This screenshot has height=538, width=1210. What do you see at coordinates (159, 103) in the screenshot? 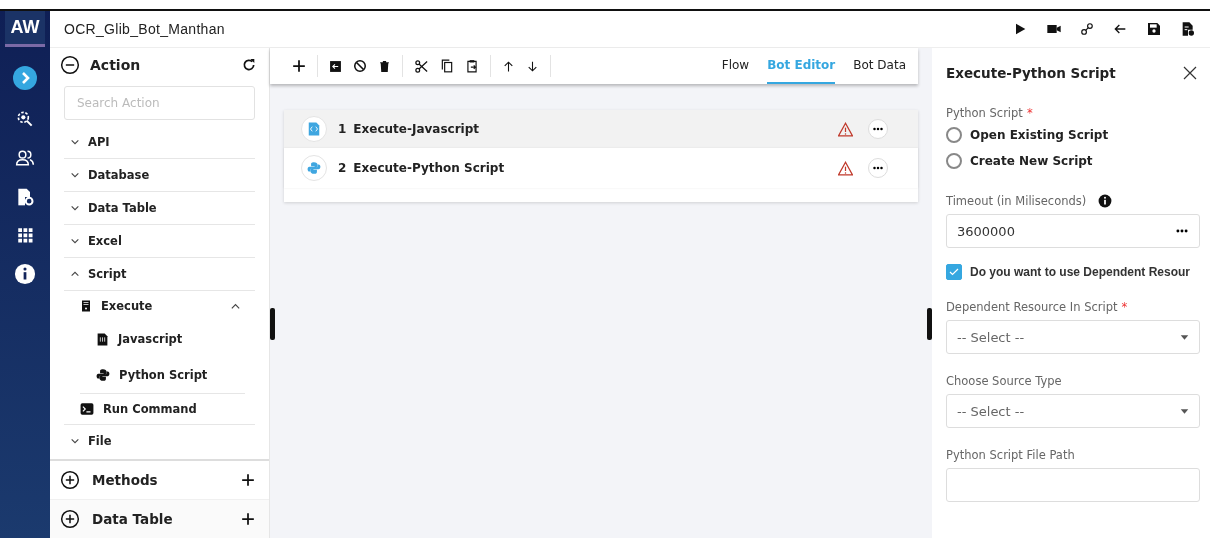
I see `search-field: Search Action` at bounding box center [159, 103].